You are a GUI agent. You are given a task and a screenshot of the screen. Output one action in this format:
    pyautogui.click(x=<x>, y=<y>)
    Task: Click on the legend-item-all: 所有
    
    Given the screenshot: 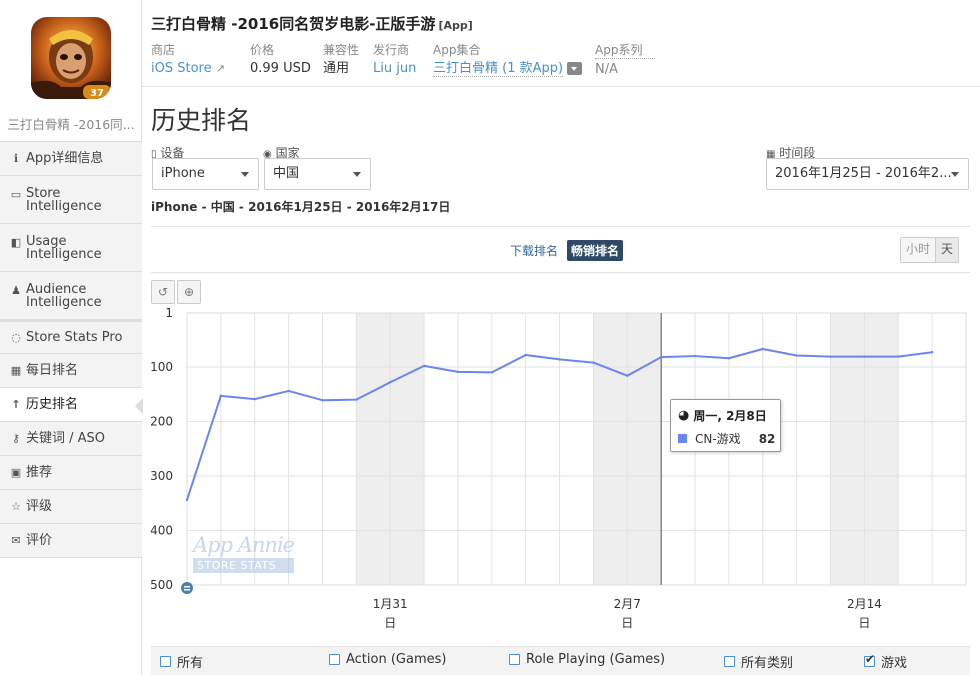 What is the action you would take?
    pyautogui.click(x=181, y=661)
    